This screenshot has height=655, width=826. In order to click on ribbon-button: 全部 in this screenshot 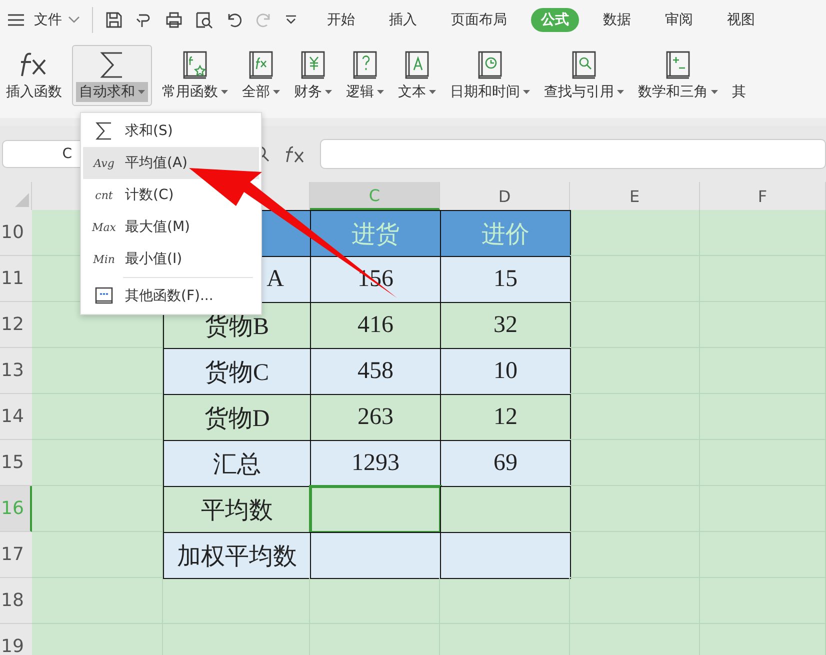, I will do `click(261, 75)`.